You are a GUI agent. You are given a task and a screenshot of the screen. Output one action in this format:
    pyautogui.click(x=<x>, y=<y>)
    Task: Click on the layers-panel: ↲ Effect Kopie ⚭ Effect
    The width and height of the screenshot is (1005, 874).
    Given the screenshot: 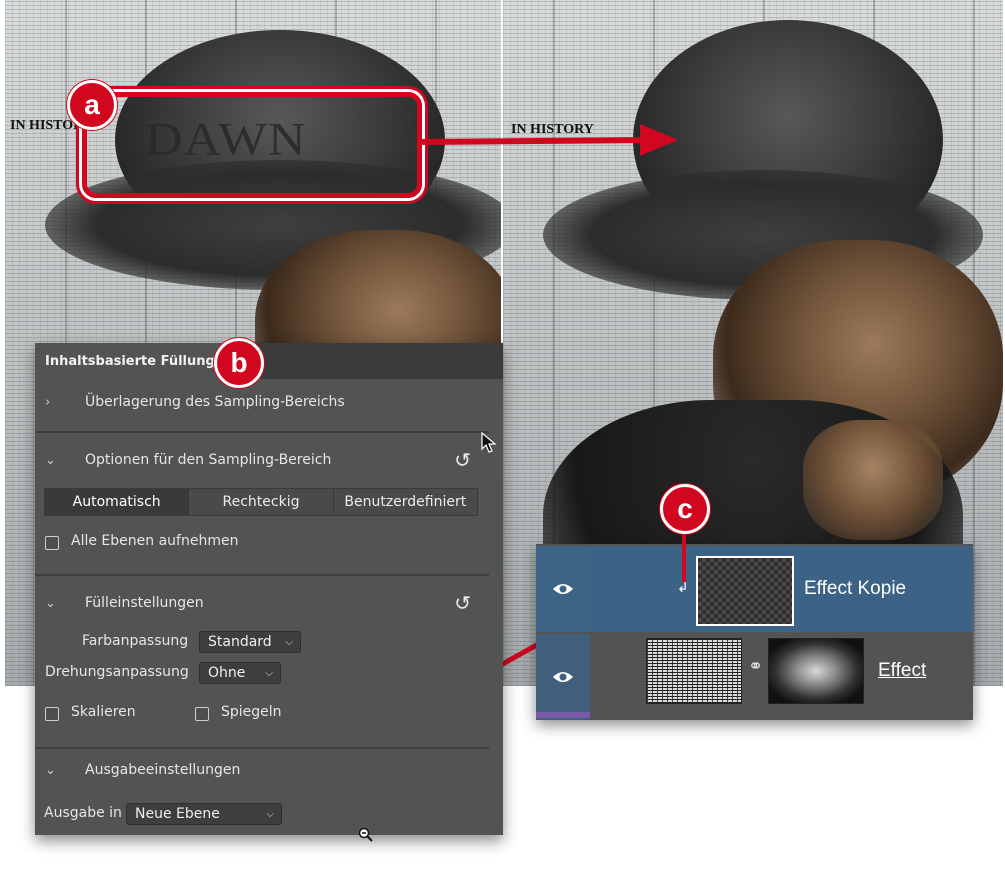 What is the action you would take?
    pyautogui.click(x=754, y=632)
    